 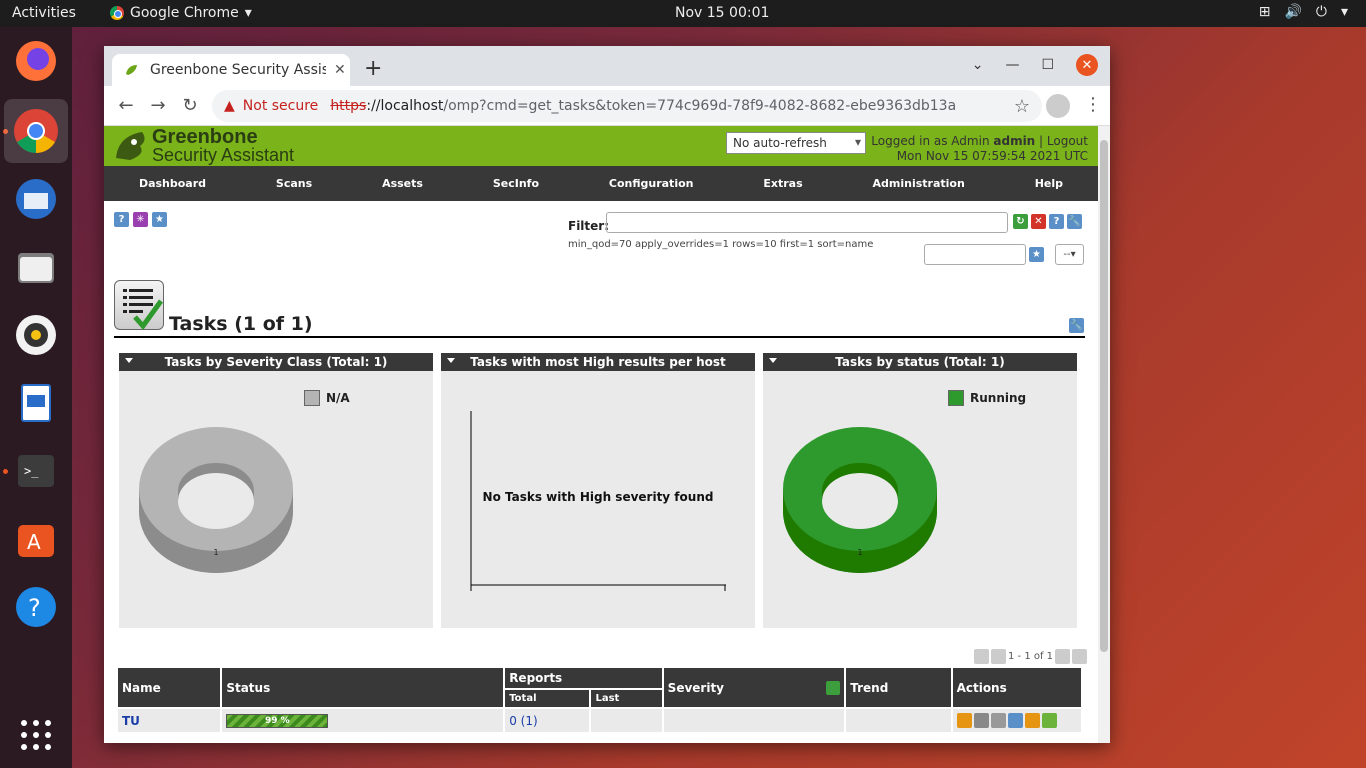 What do you see at coordinates (807, 222) in the screenshot?
I see `filter-input` at bounding box center [807, 222].